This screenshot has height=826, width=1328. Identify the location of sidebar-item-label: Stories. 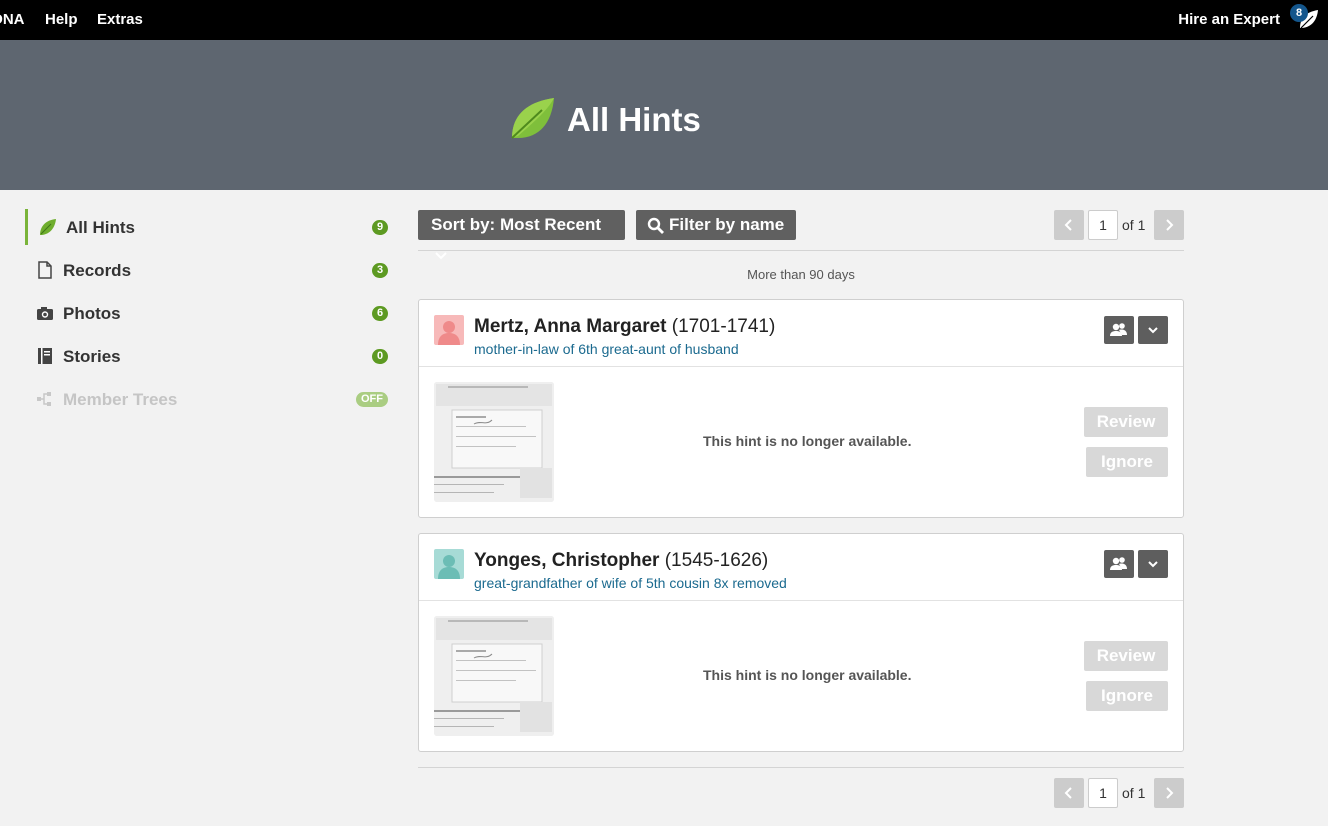
(92, 356).